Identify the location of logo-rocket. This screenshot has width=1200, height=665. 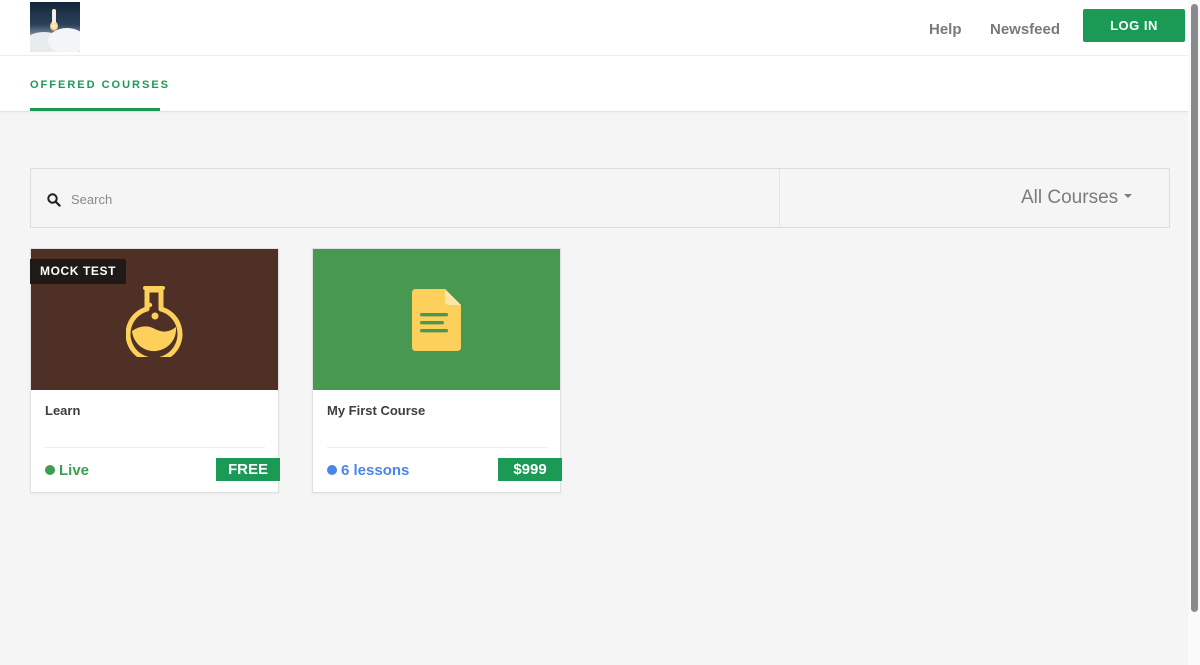
(54, 16).